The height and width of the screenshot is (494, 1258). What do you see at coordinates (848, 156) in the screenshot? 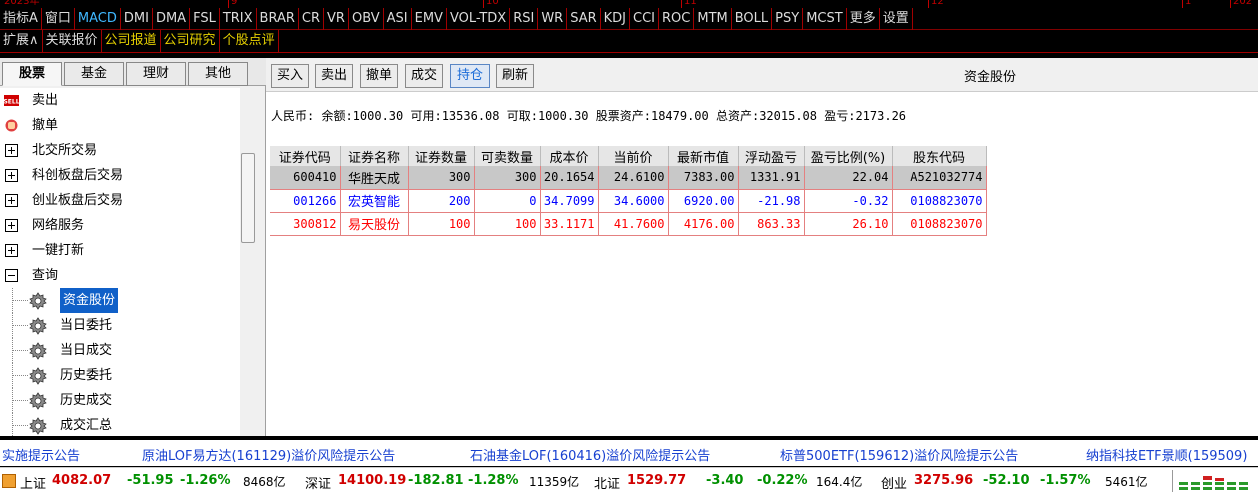
I see `column-header: 盈亏比例(%)` at bounding box center [848, 156].